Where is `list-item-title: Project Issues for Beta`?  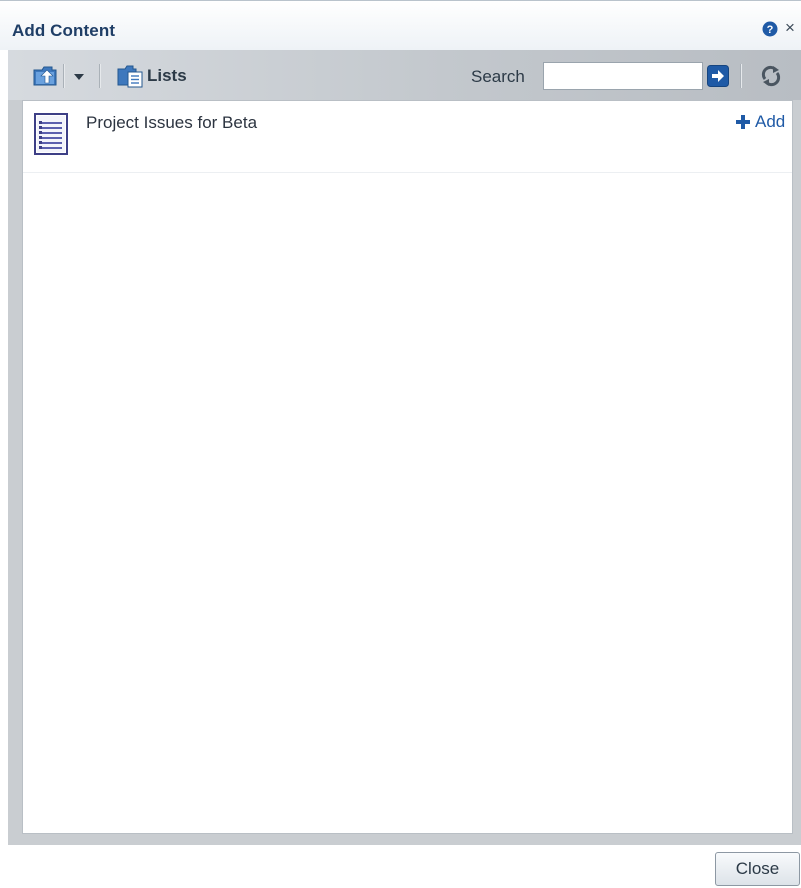 list-item-title: Project Issues for Beta is located at coordinates (172, 122).